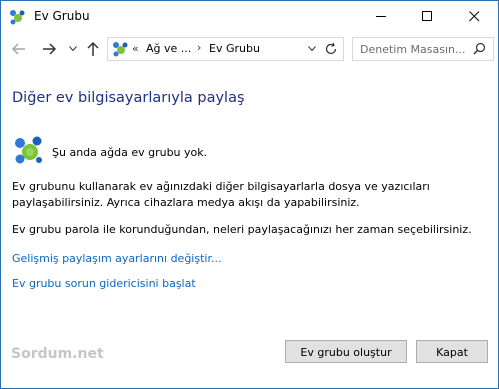  What do you see at coordinates (135, 48) in the screenshot?
I see `overflow-chevron: «` at bounding box center [135, 48].